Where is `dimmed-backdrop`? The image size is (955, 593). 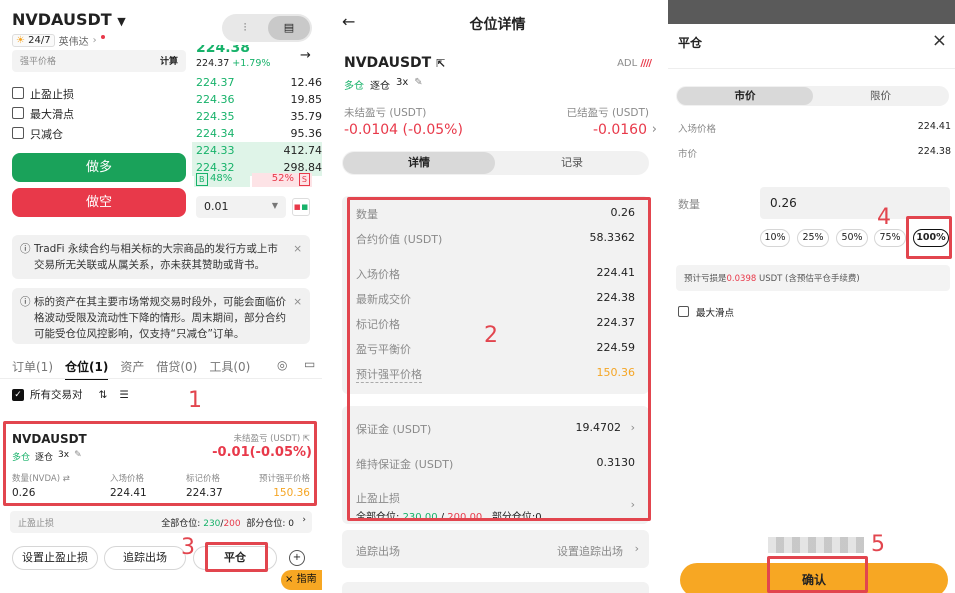
dimmed-backdrop is located at coordinates (811, 12).